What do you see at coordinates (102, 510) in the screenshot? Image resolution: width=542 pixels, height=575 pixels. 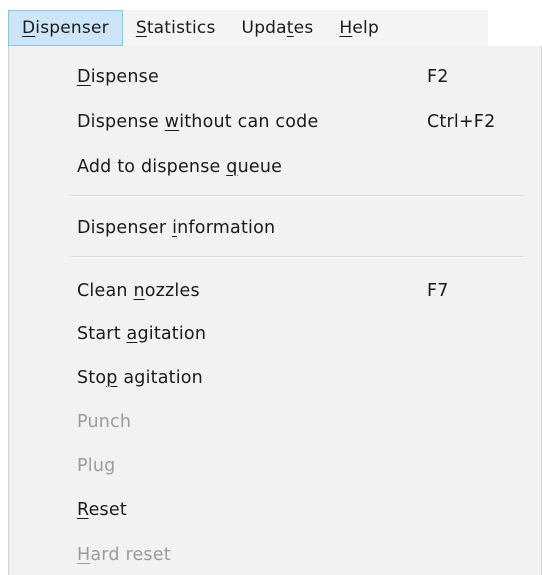 I see `menu-item-label: Reset` at bounding box center [102, 510].